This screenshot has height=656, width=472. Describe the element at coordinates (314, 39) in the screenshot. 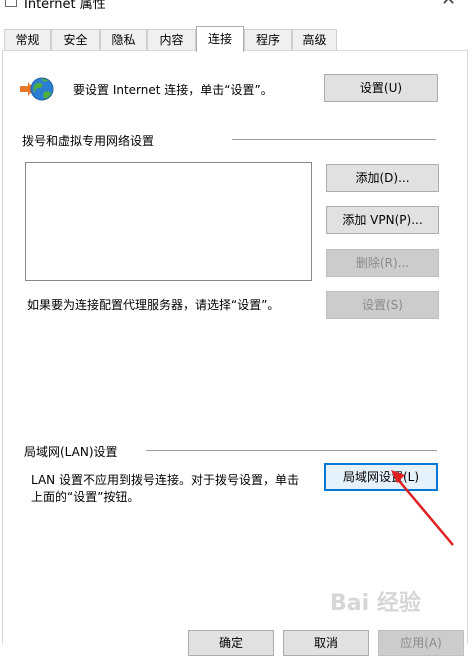

I see `tab-advanced: 高级` at that location.